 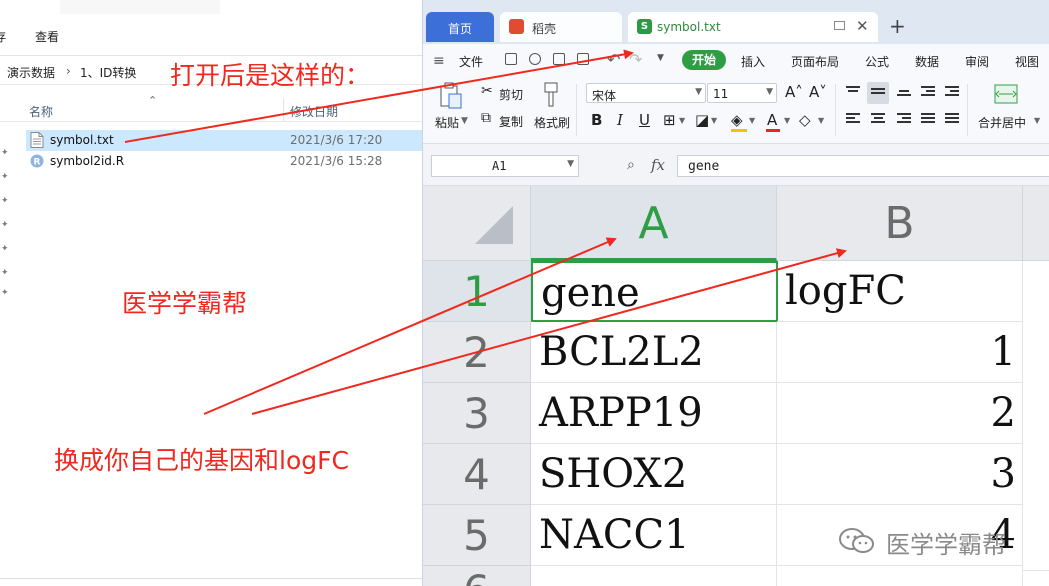 What do you see at coordinates (447, 122) in the screenshot?
I see `paste-label: 粘贴` at bounding box center [447, 122].